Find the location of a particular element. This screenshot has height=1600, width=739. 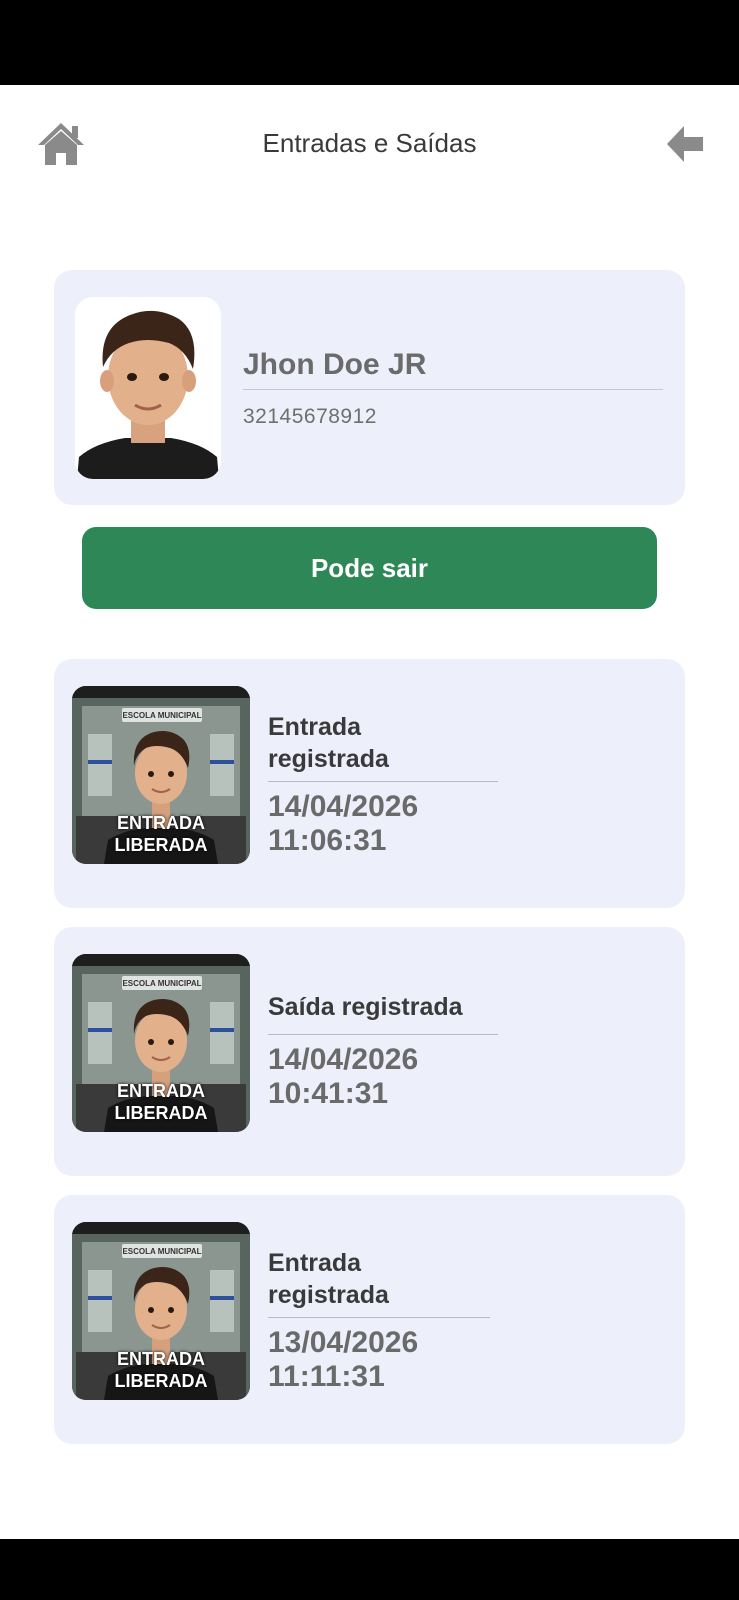

status-bar is located at coordinates (369, 42).